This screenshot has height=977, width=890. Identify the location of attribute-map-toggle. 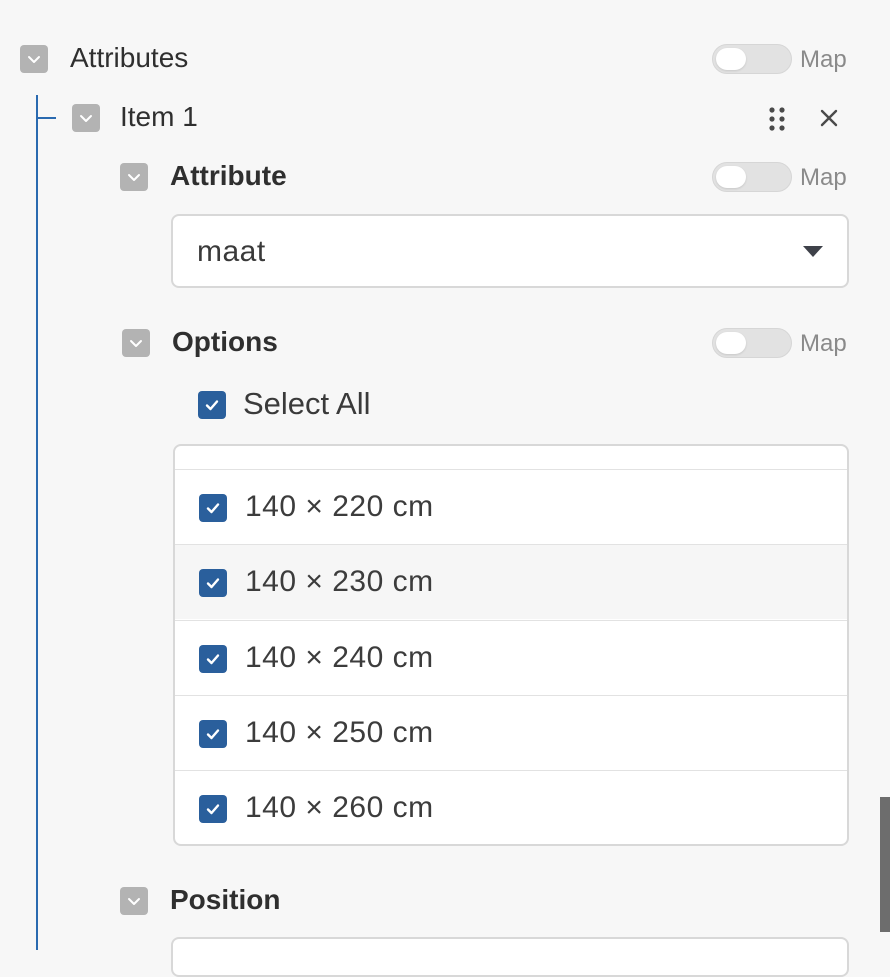
(752, 177).